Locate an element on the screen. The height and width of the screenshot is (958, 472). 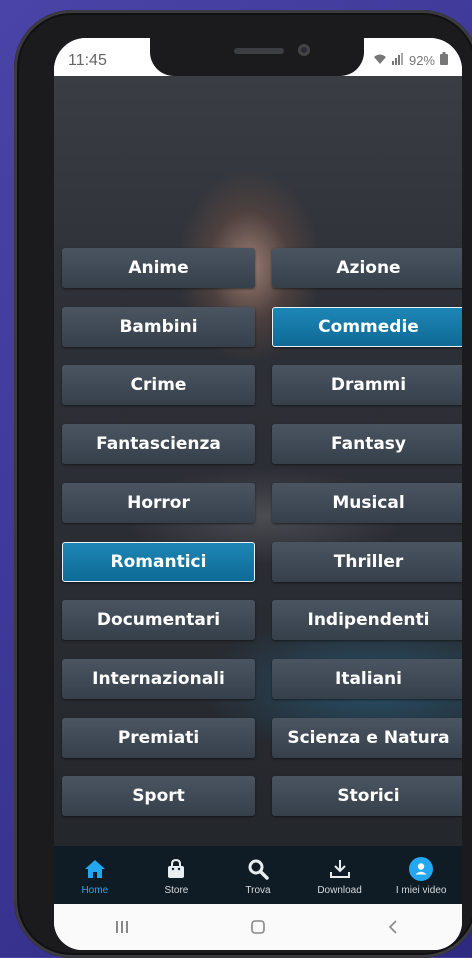
nav-label: Home is located at coordinates (95, 890).